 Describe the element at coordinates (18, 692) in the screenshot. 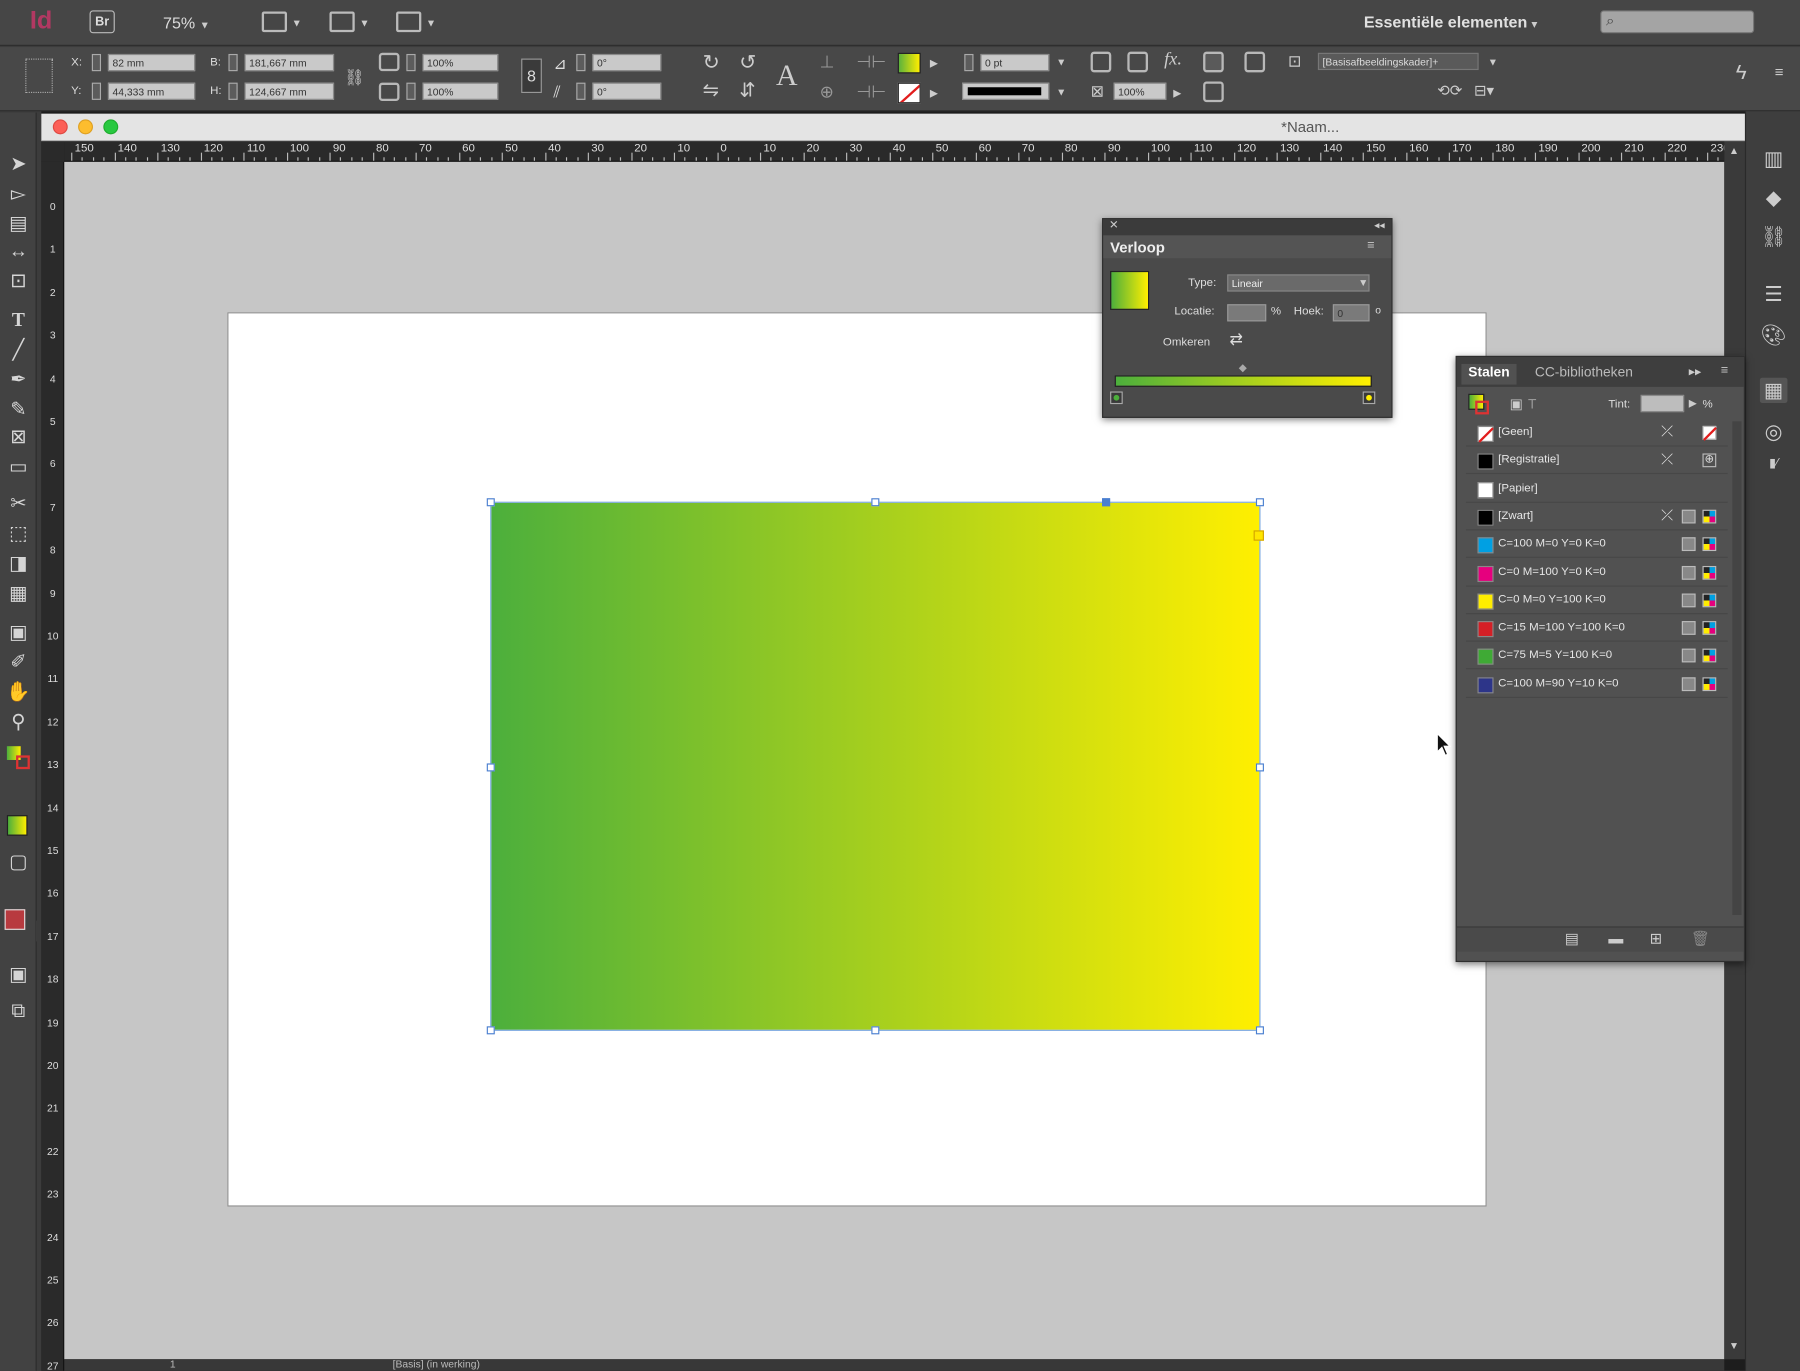

I see `hand-tool-icon: ✋` at that location.